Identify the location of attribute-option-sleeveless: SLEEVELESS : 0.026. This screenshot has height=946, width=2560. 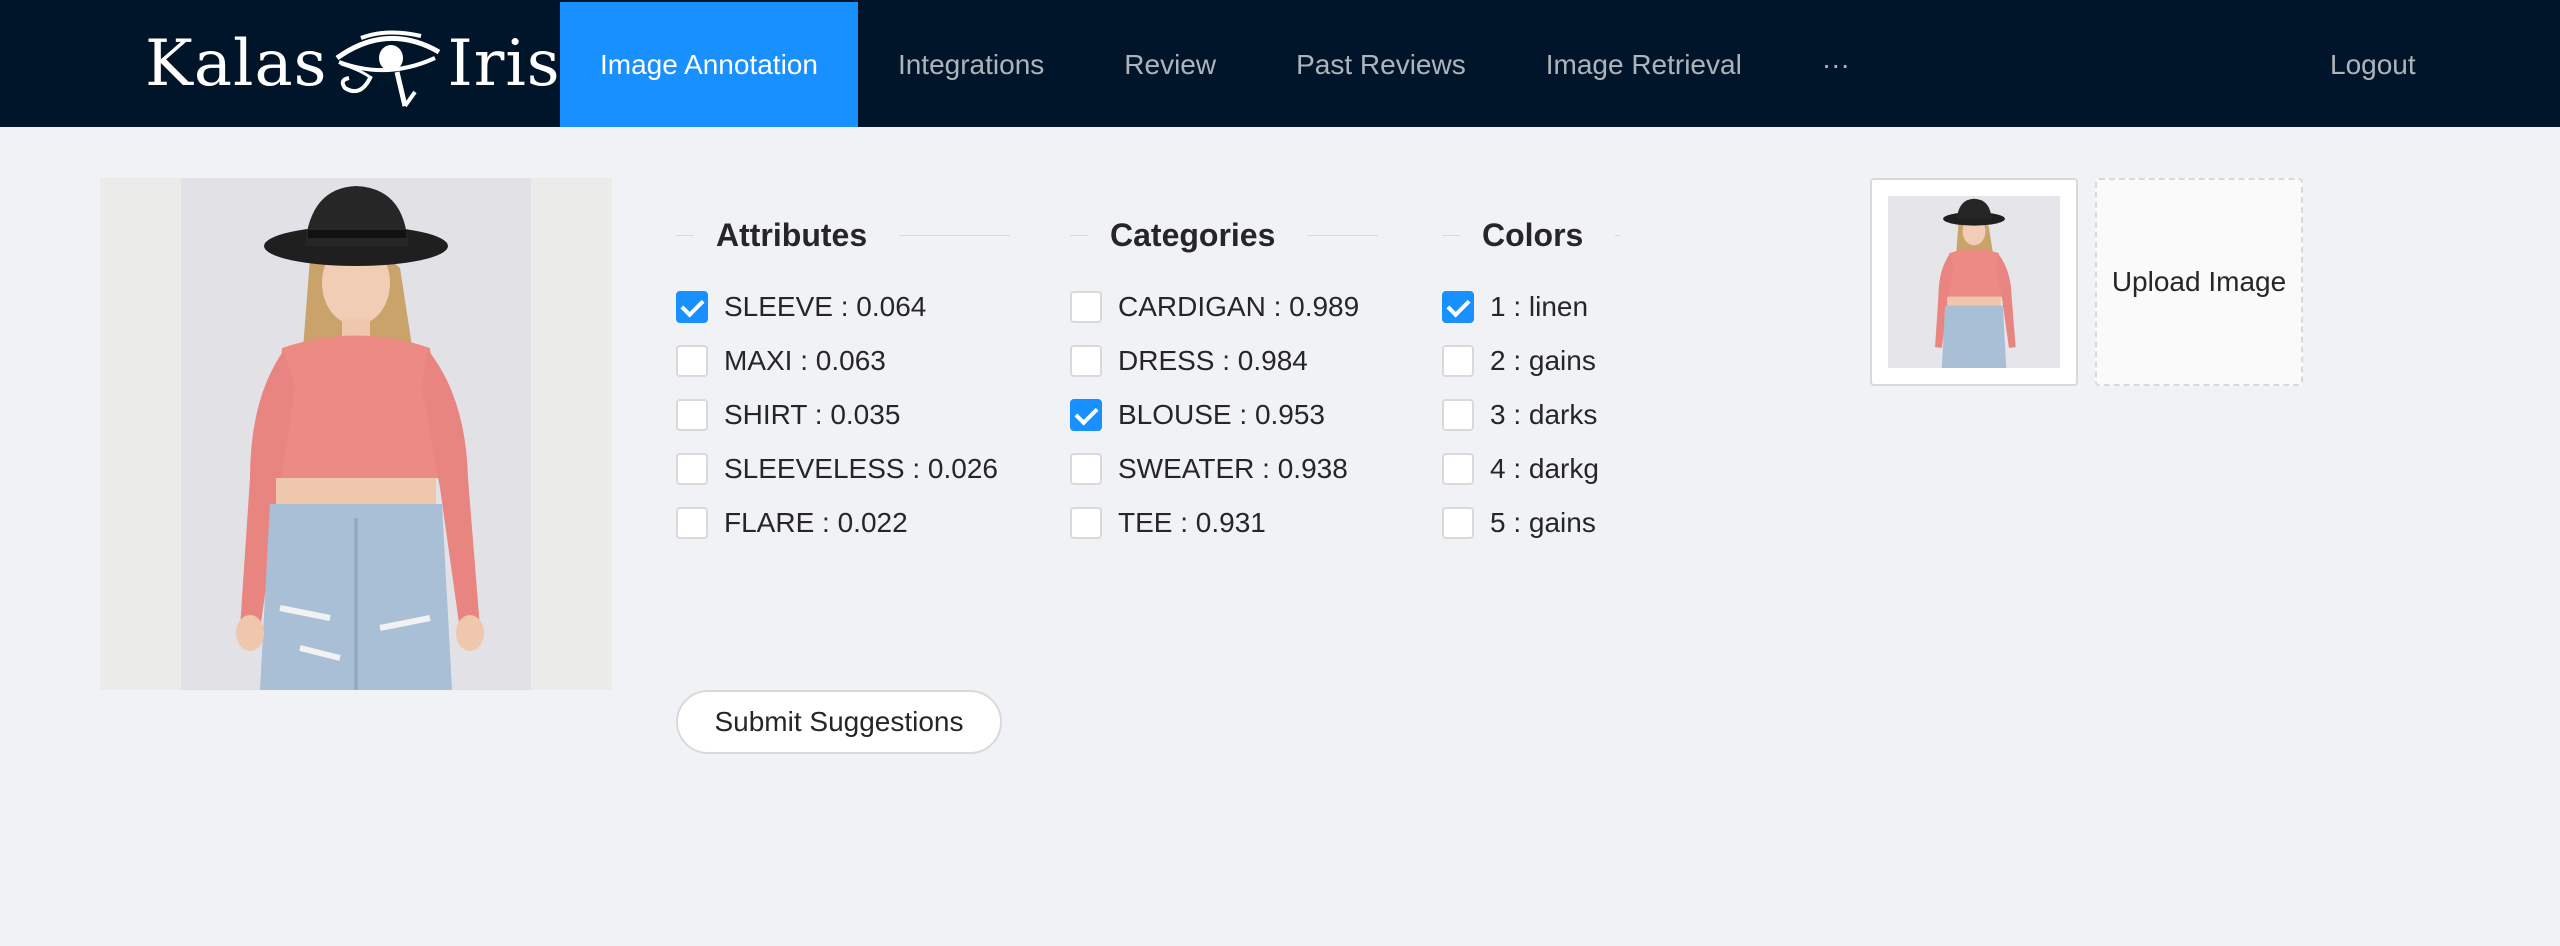
(843, 469).